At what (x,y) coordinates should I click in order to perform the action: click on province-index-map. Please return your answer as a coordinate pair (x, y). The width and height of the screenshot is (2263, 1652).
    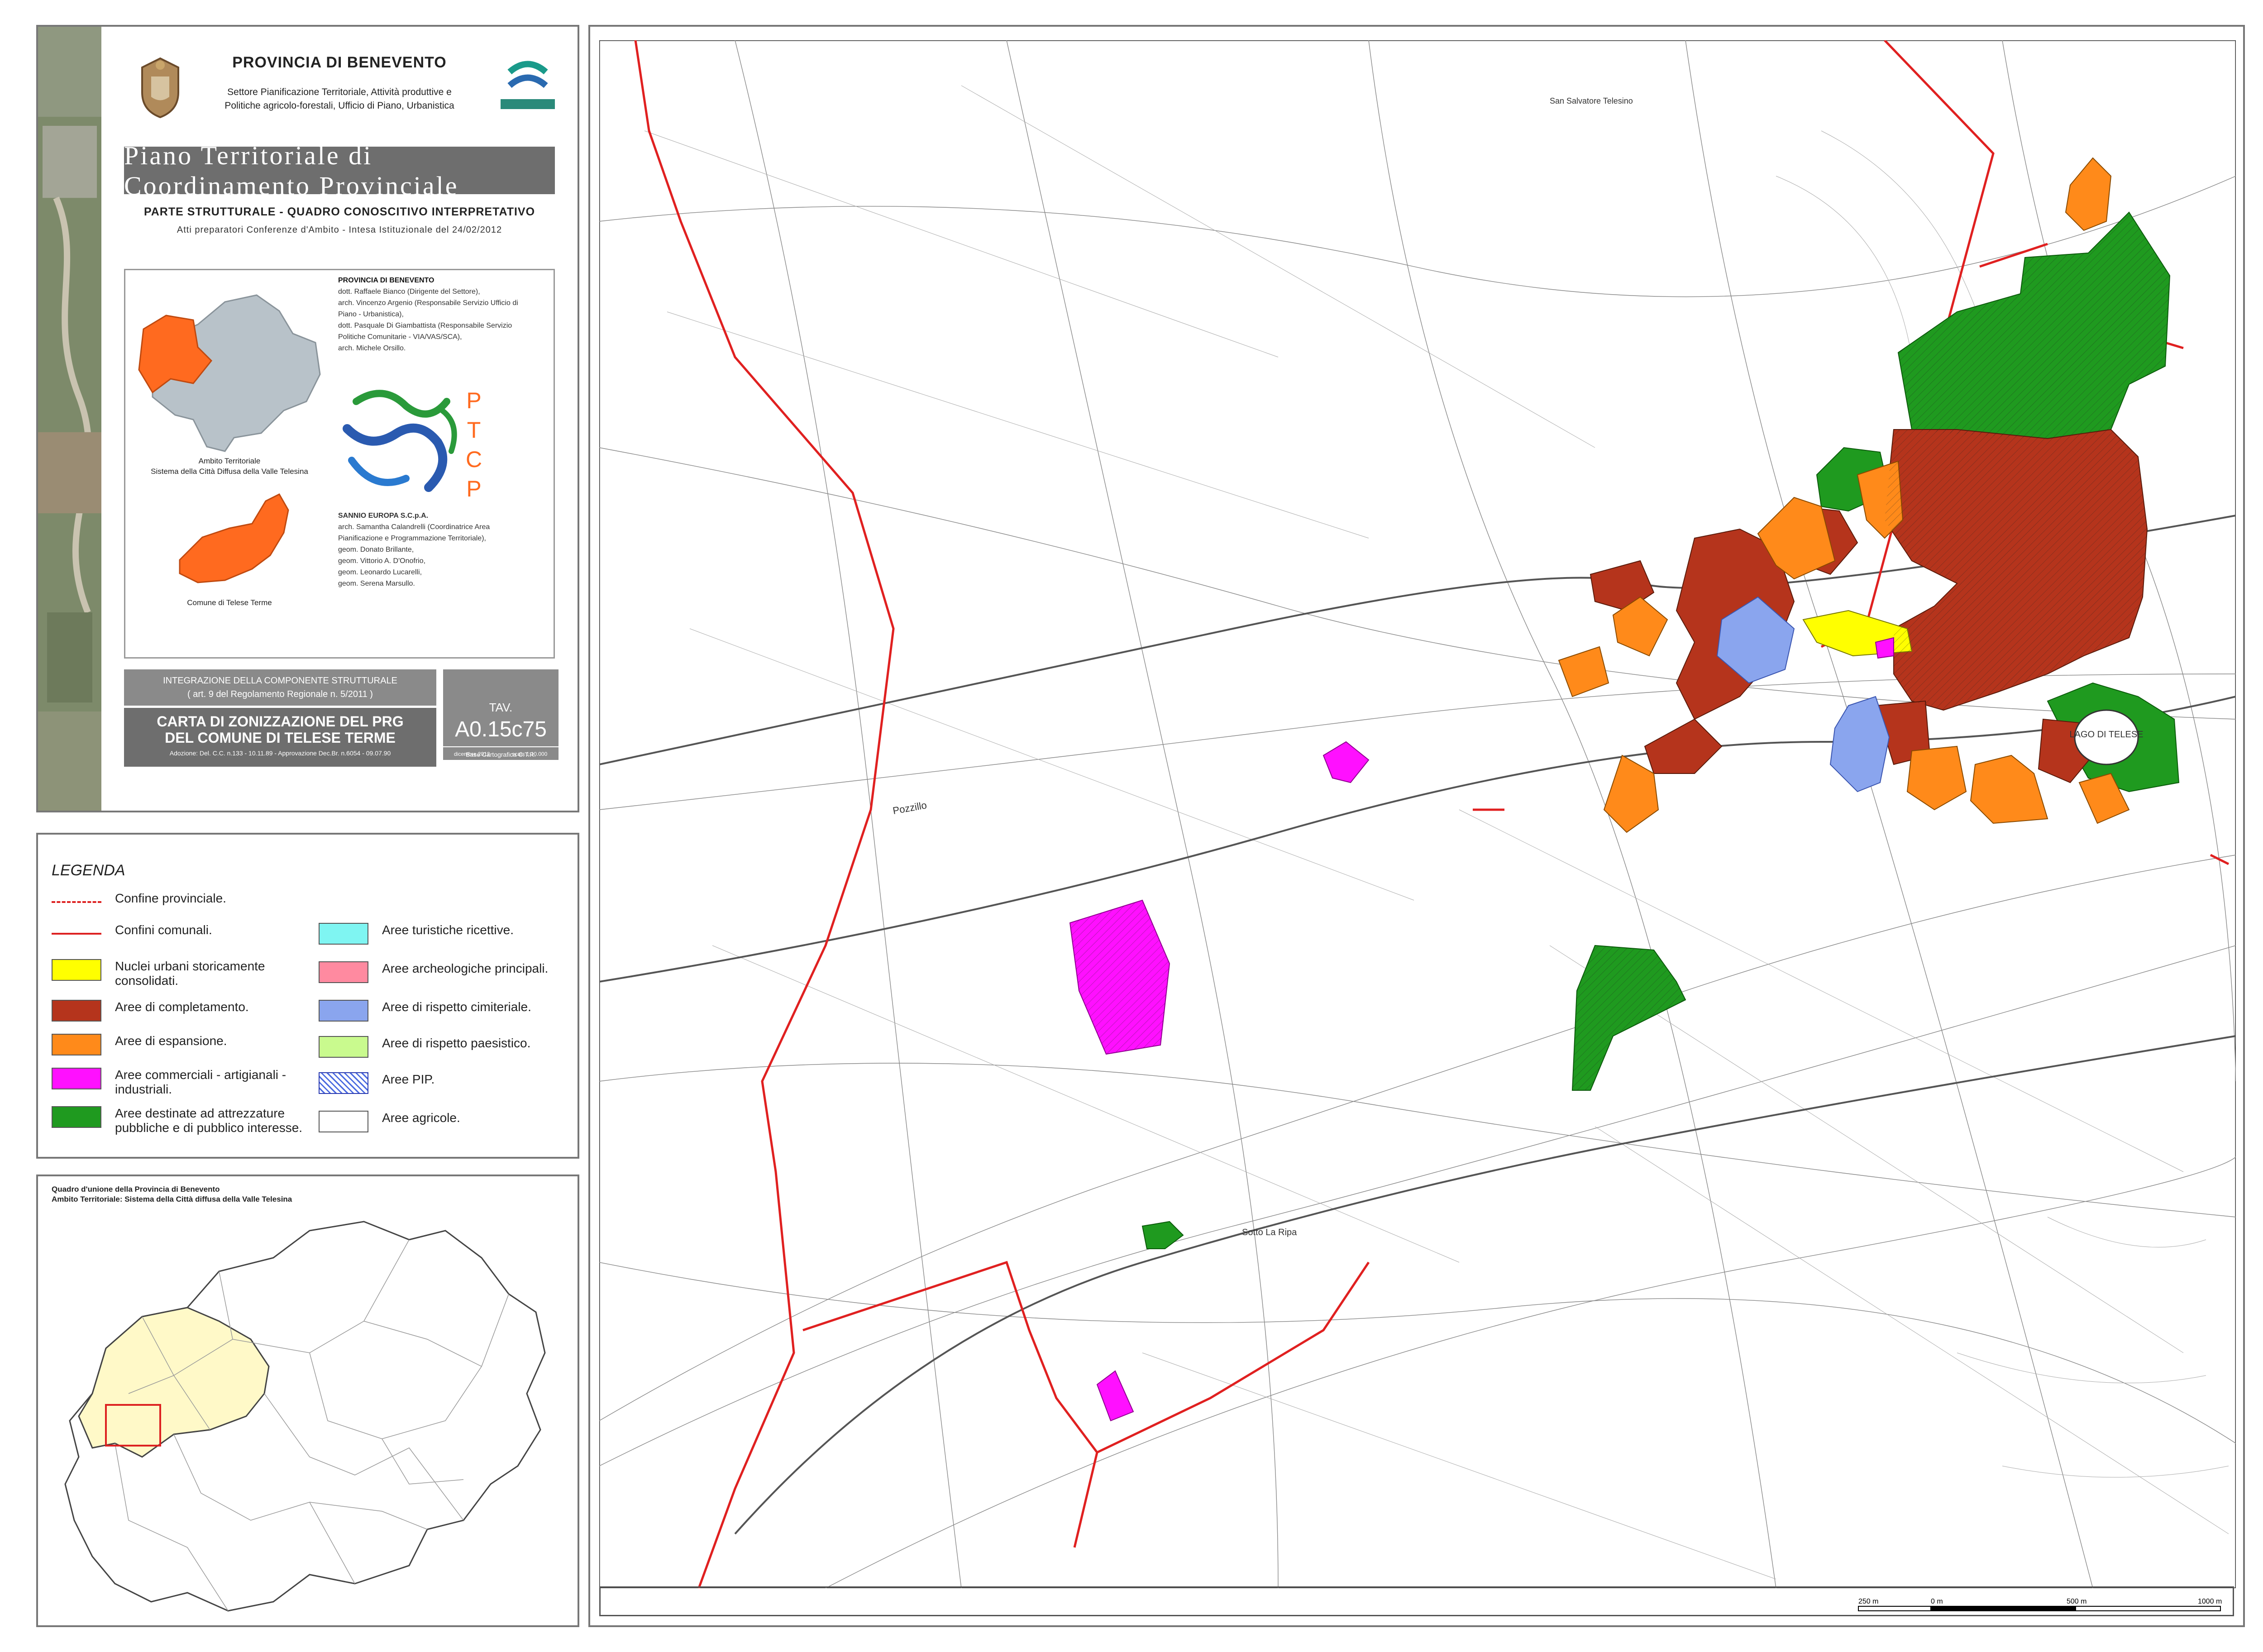
    Looking at the image, I should click on (305, 1416).